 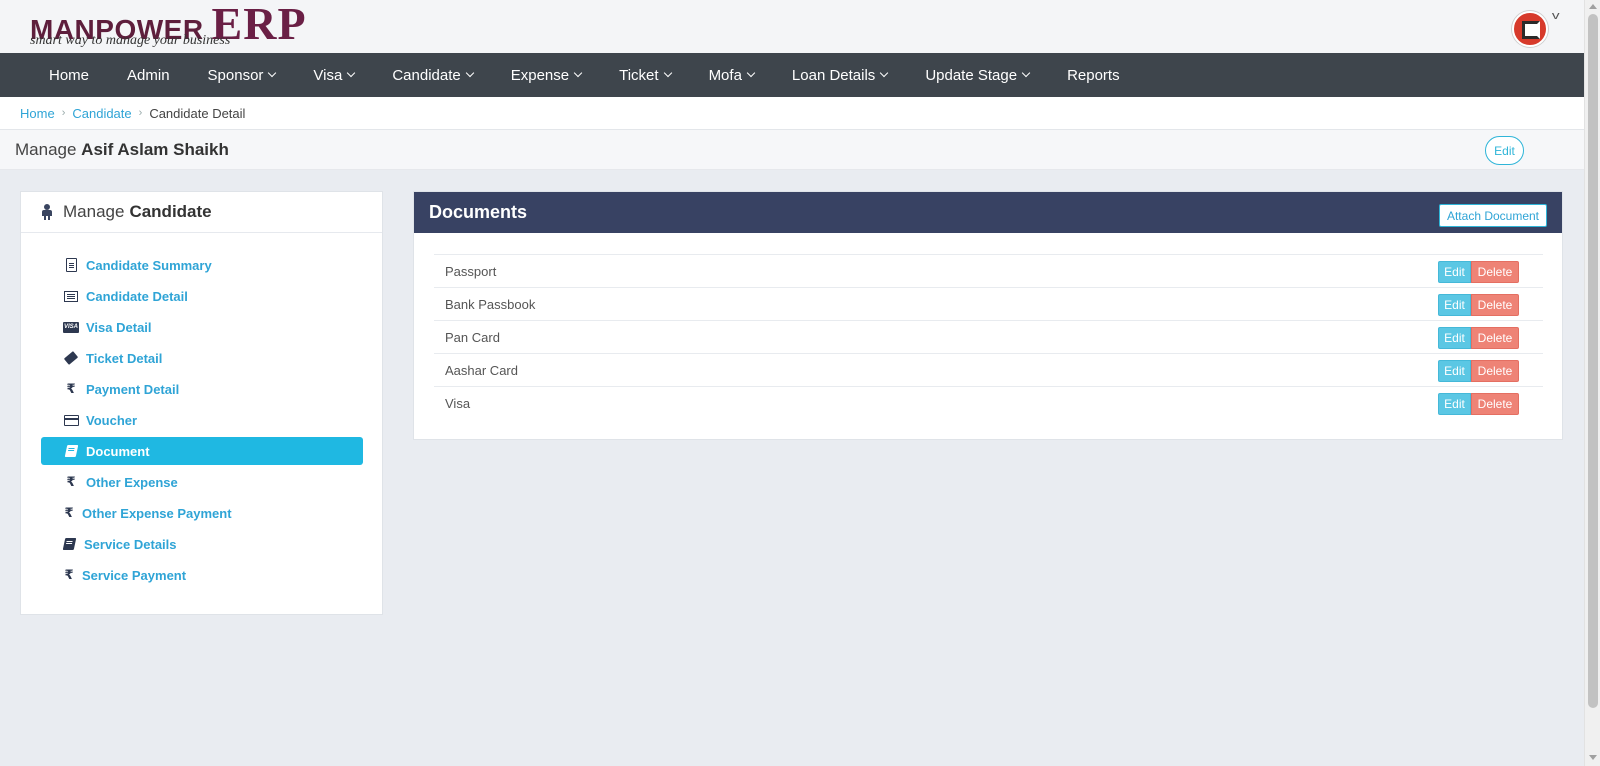 I want to click on sidebar-item-label: Payment Detail, so click(x=133, y=389).